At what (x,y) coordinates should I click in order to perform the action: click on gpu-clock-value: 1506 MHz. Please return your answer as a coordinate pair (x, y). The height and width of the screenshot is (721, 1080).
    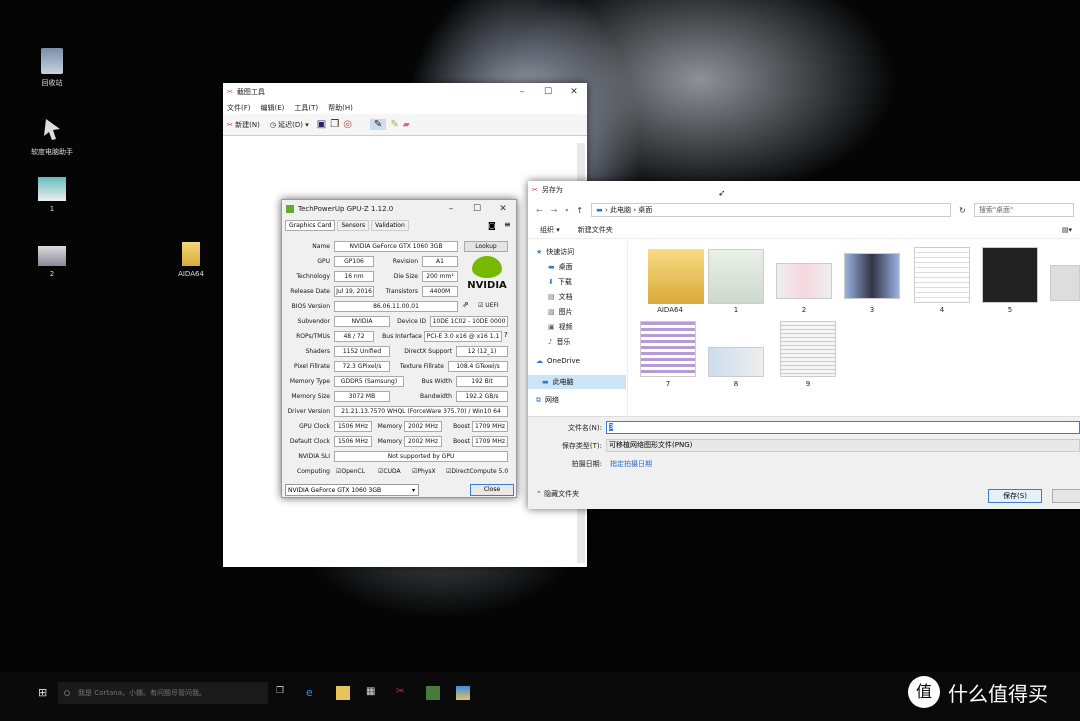
    Looking at the image, I should click on (353, 426).